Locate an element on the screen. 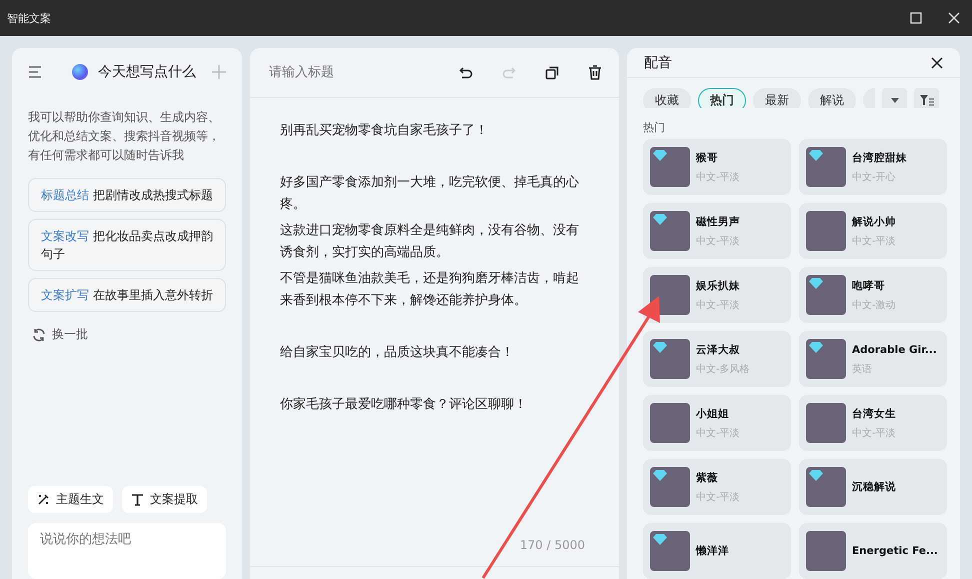 The image size is (972, 579). refresh-icon is located at coordinates (39, 335).